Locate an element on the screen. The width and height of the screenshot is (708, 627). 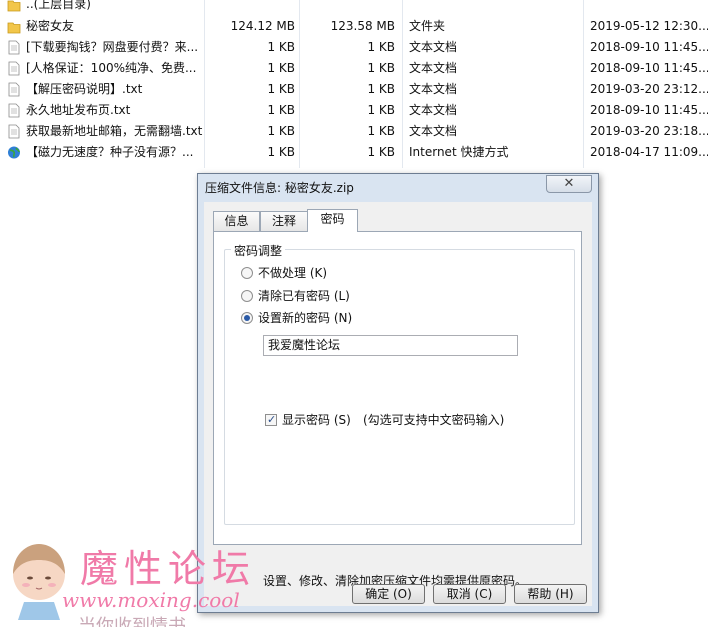
cancel-button: 取消 (C) is located at coordinates (469, 594).